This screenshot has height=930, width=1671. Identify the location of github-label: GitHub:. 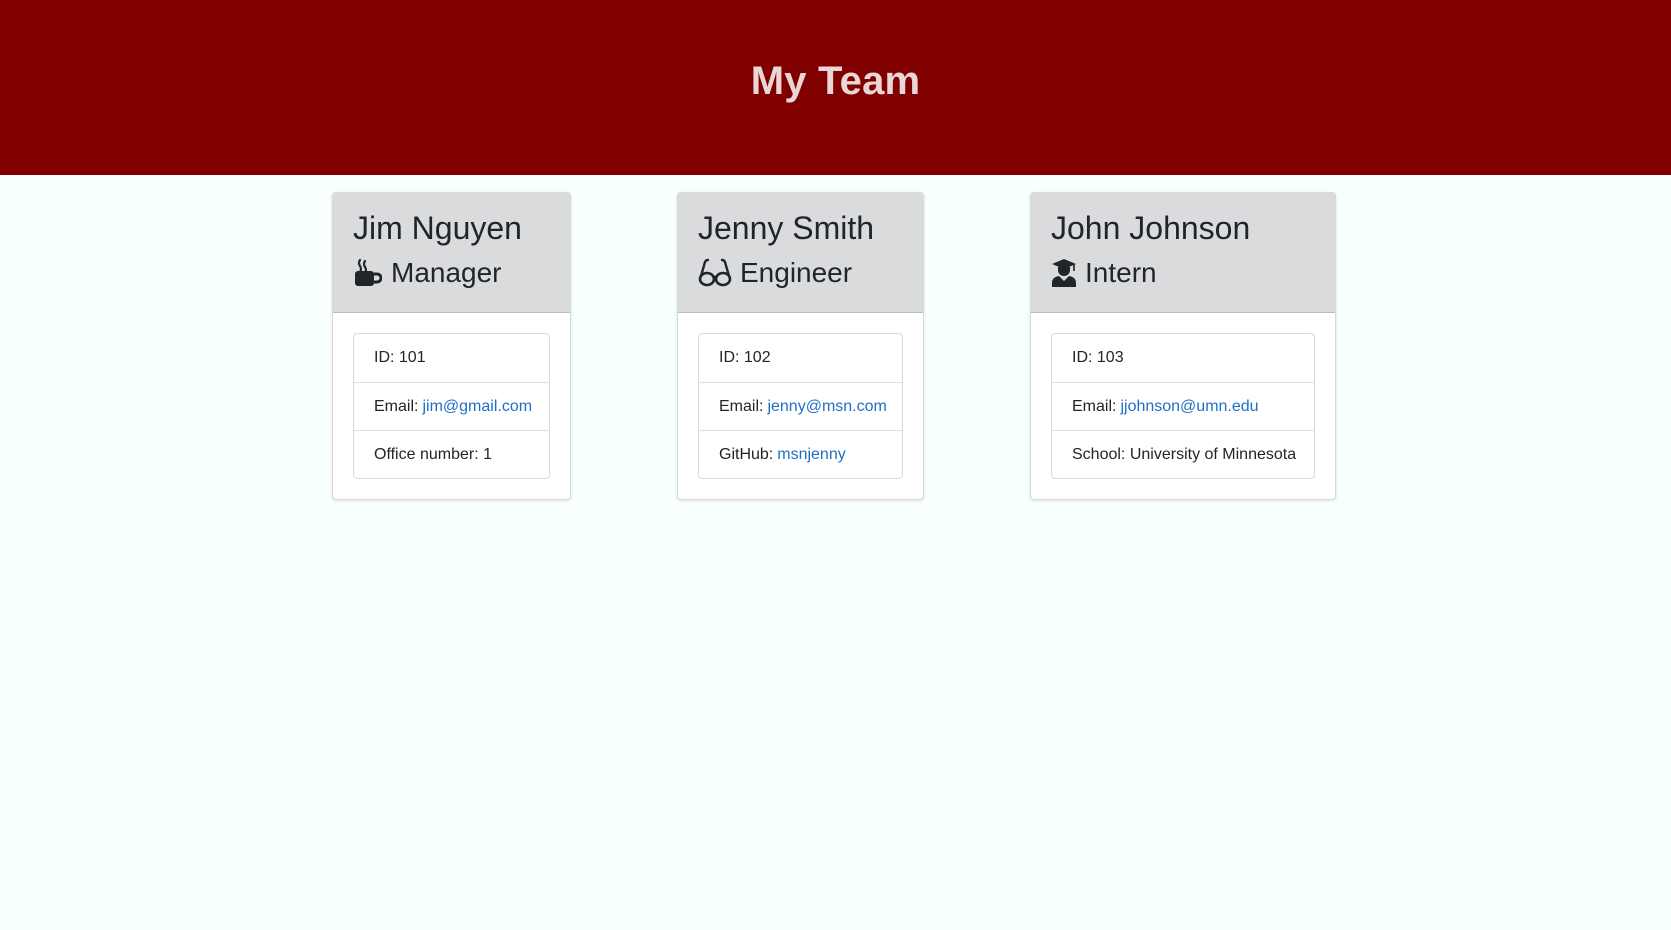
(746, 454).